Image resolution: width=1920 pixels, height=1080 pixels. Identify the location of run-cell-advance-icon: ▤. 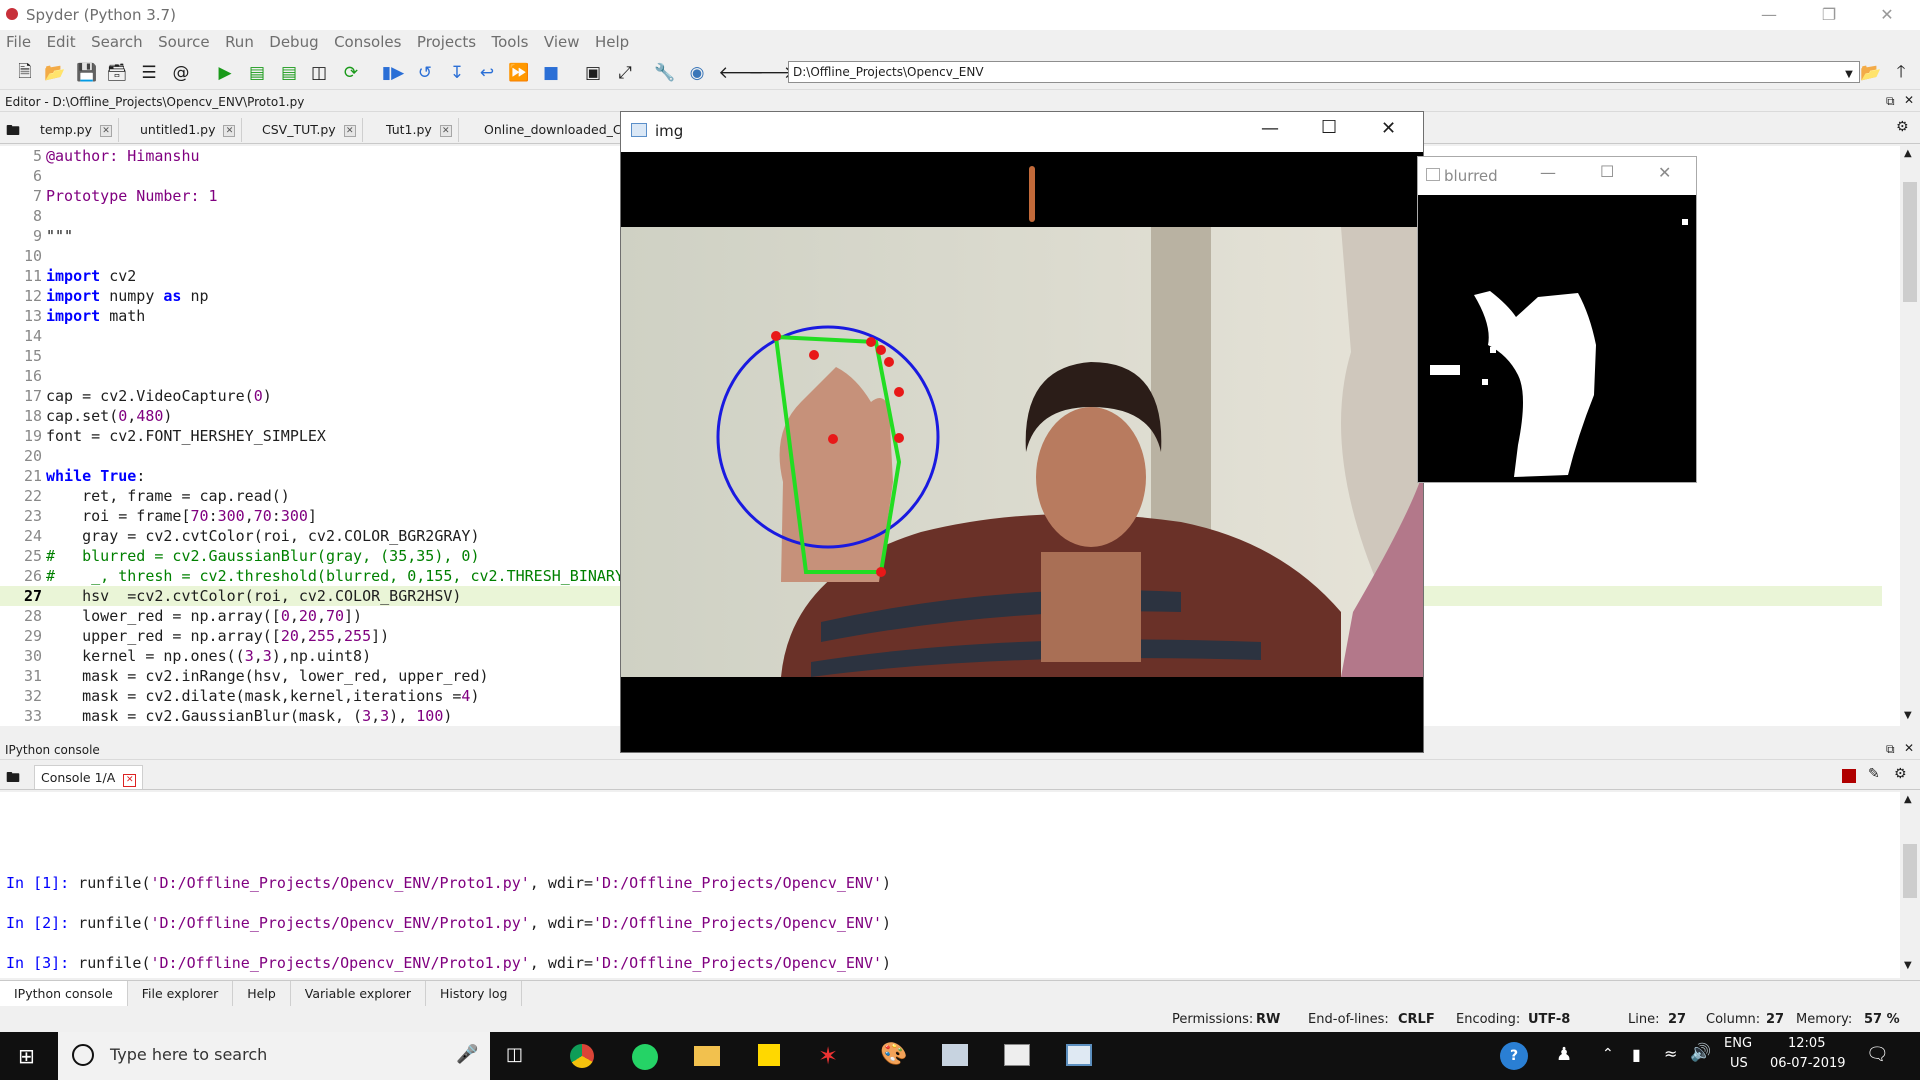
(289, 73).